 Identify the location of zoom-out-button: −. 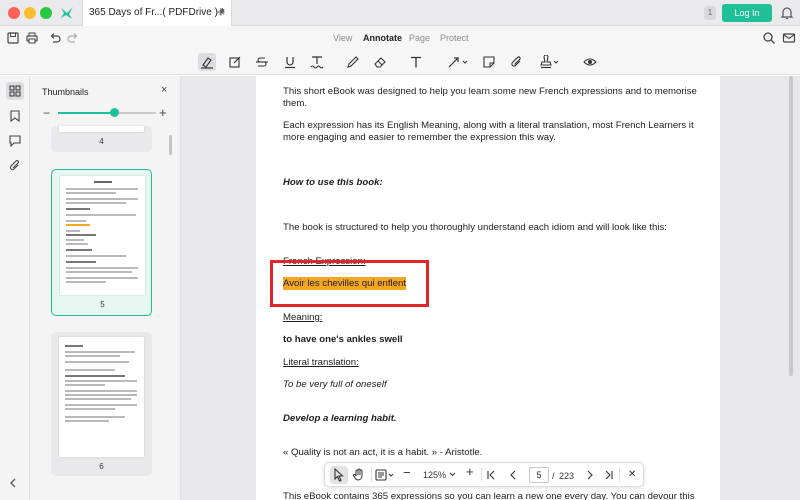
(407, 472).